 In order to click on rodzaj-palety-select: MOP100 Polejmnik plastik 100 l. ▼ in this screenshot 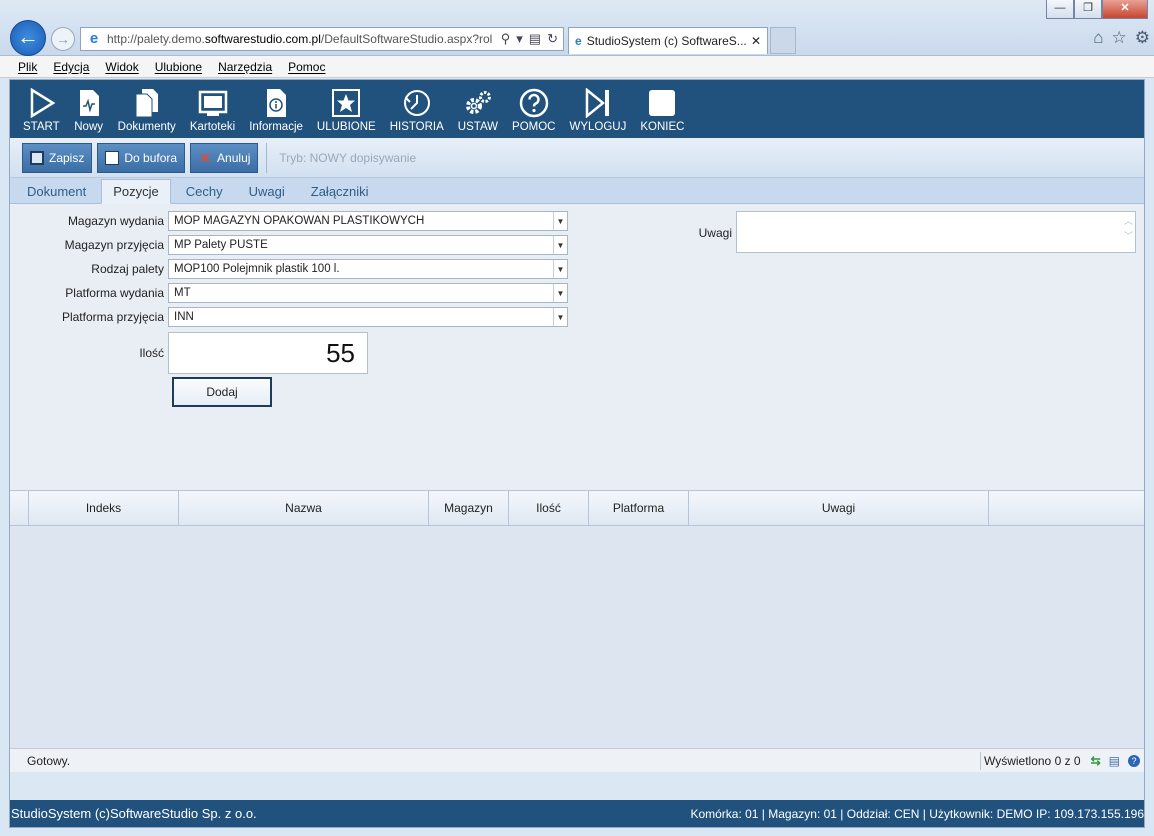, I will do `click(368, 269)`.